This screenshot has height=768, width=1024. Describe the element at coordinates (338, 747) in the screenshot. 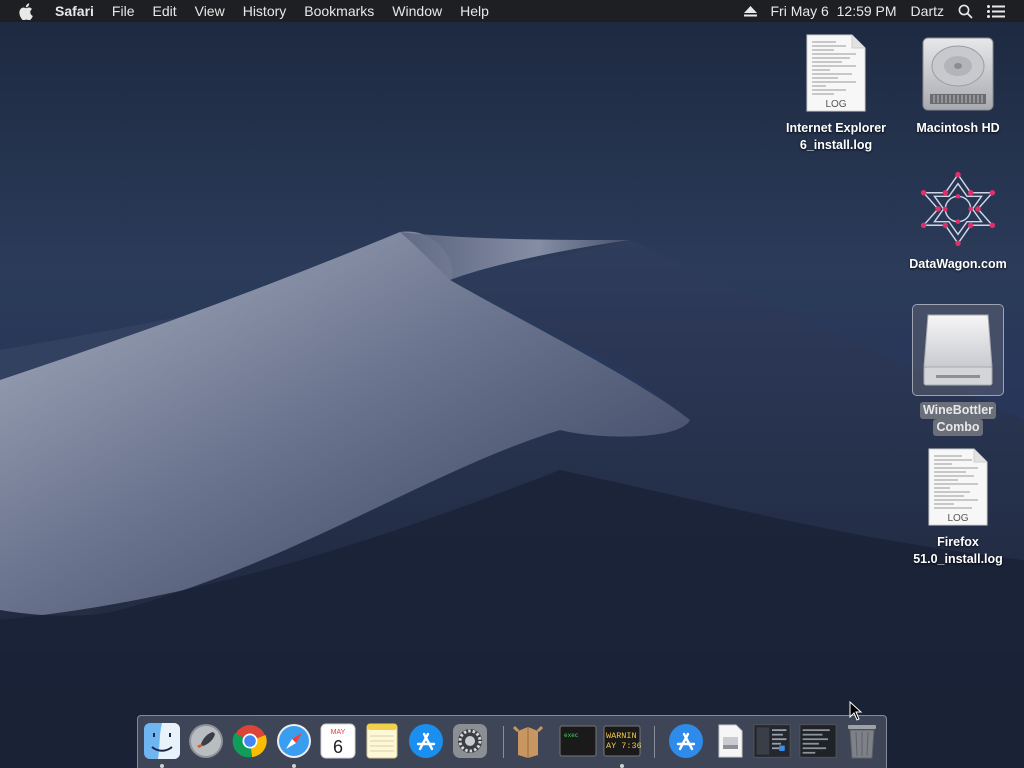

I see `calendar-day: 6` at that location.